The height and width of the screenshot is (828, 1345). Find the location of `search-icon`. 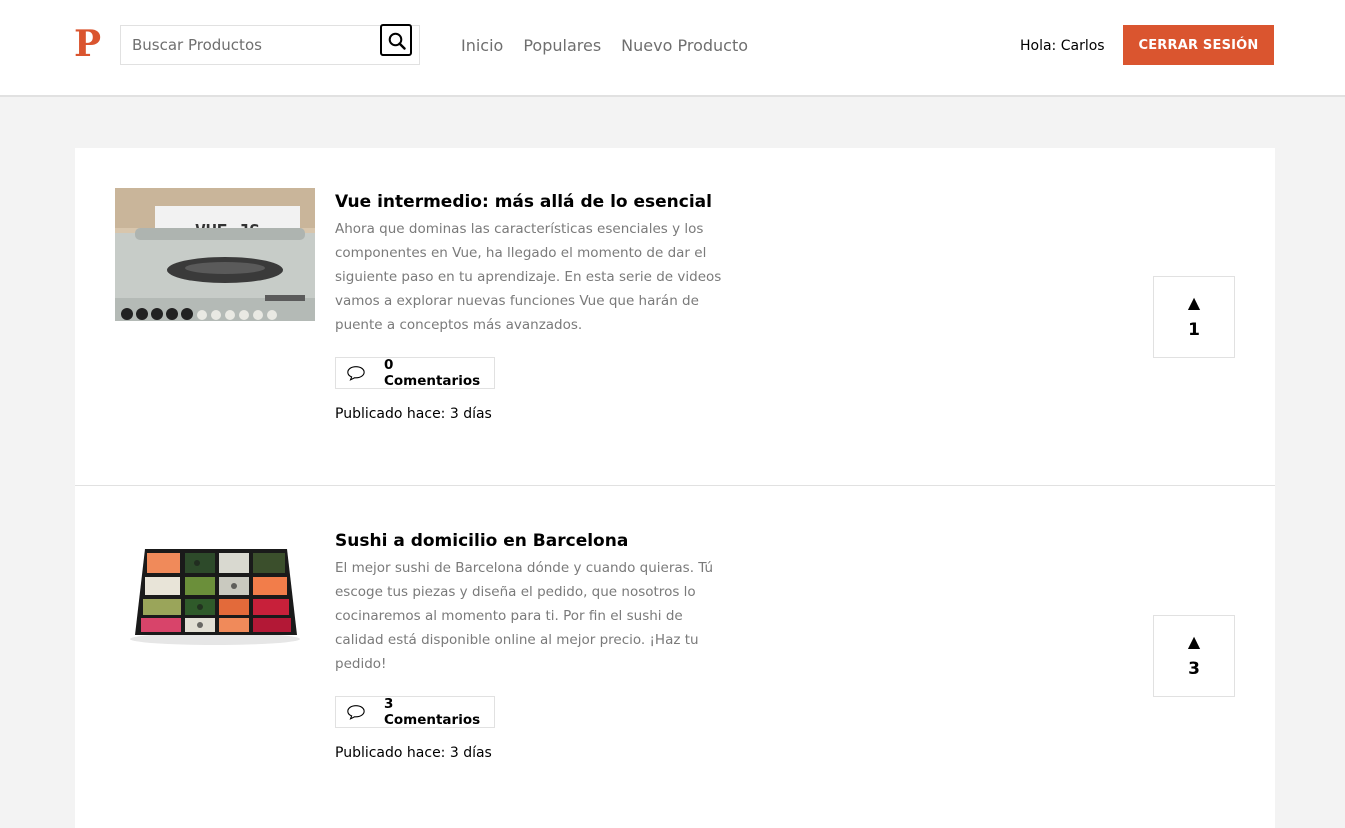

search-icon is located at coordinates (397, 41).